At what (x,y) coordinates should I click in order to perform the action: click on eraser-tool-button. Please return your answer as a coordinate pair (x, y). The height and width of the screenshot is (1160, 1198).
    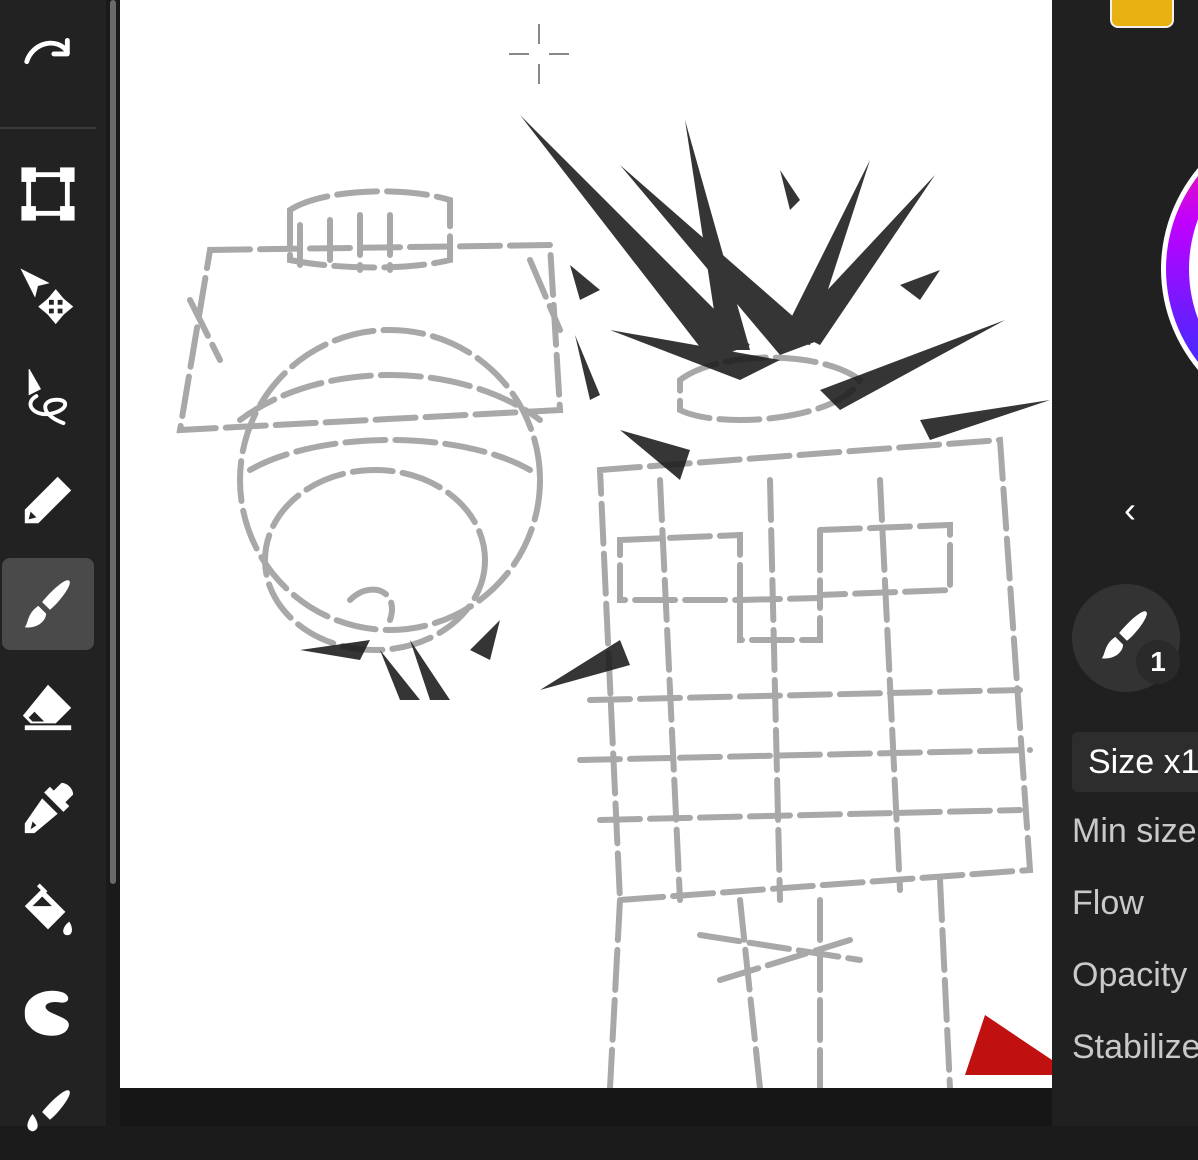
    Looking at the image, I should click on (48, 706).